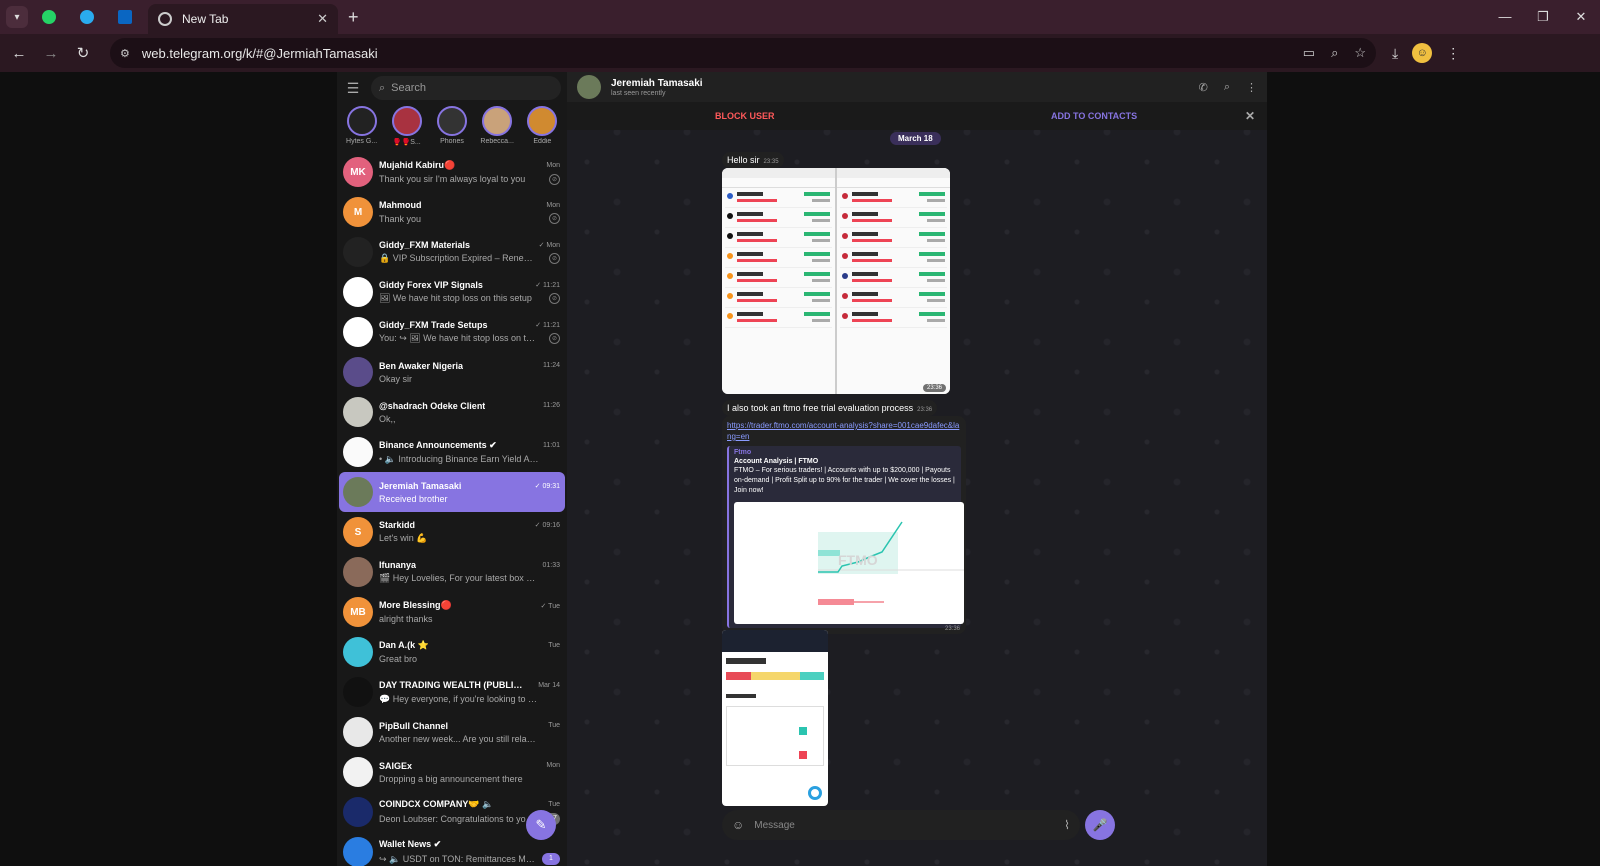 Image resolution: width=1600 pixels, height=866 pixels. I want to click on image-pane, so click(893, 281).